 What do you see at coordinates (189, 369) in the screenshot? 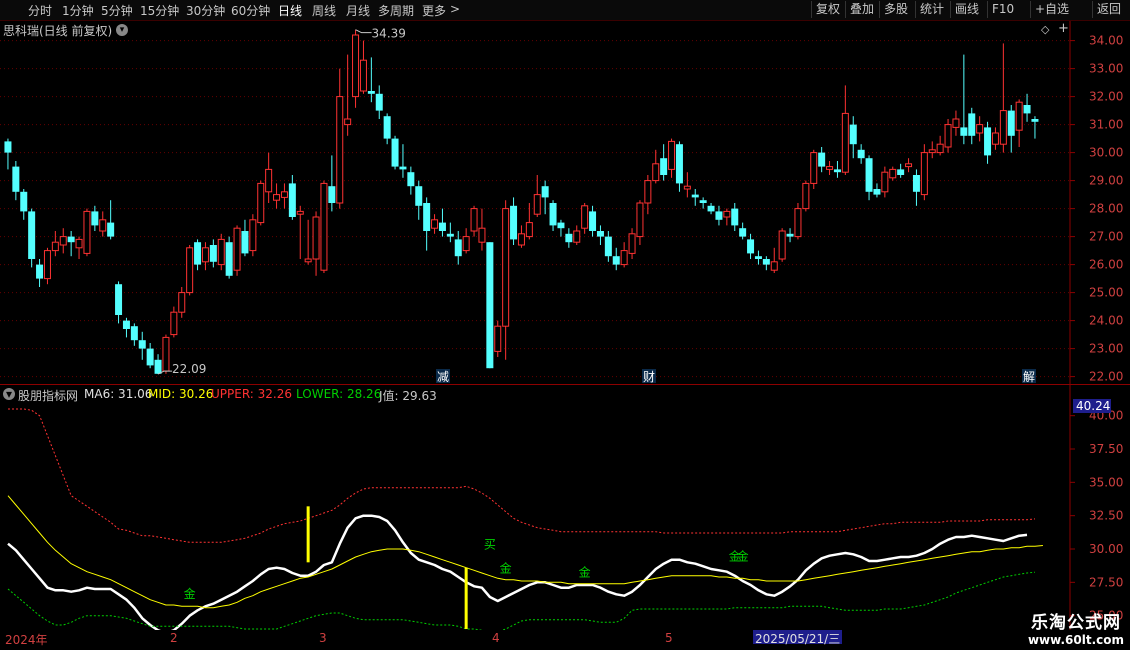
I see `low-label: 22.09` at bounding box center [189, 369].